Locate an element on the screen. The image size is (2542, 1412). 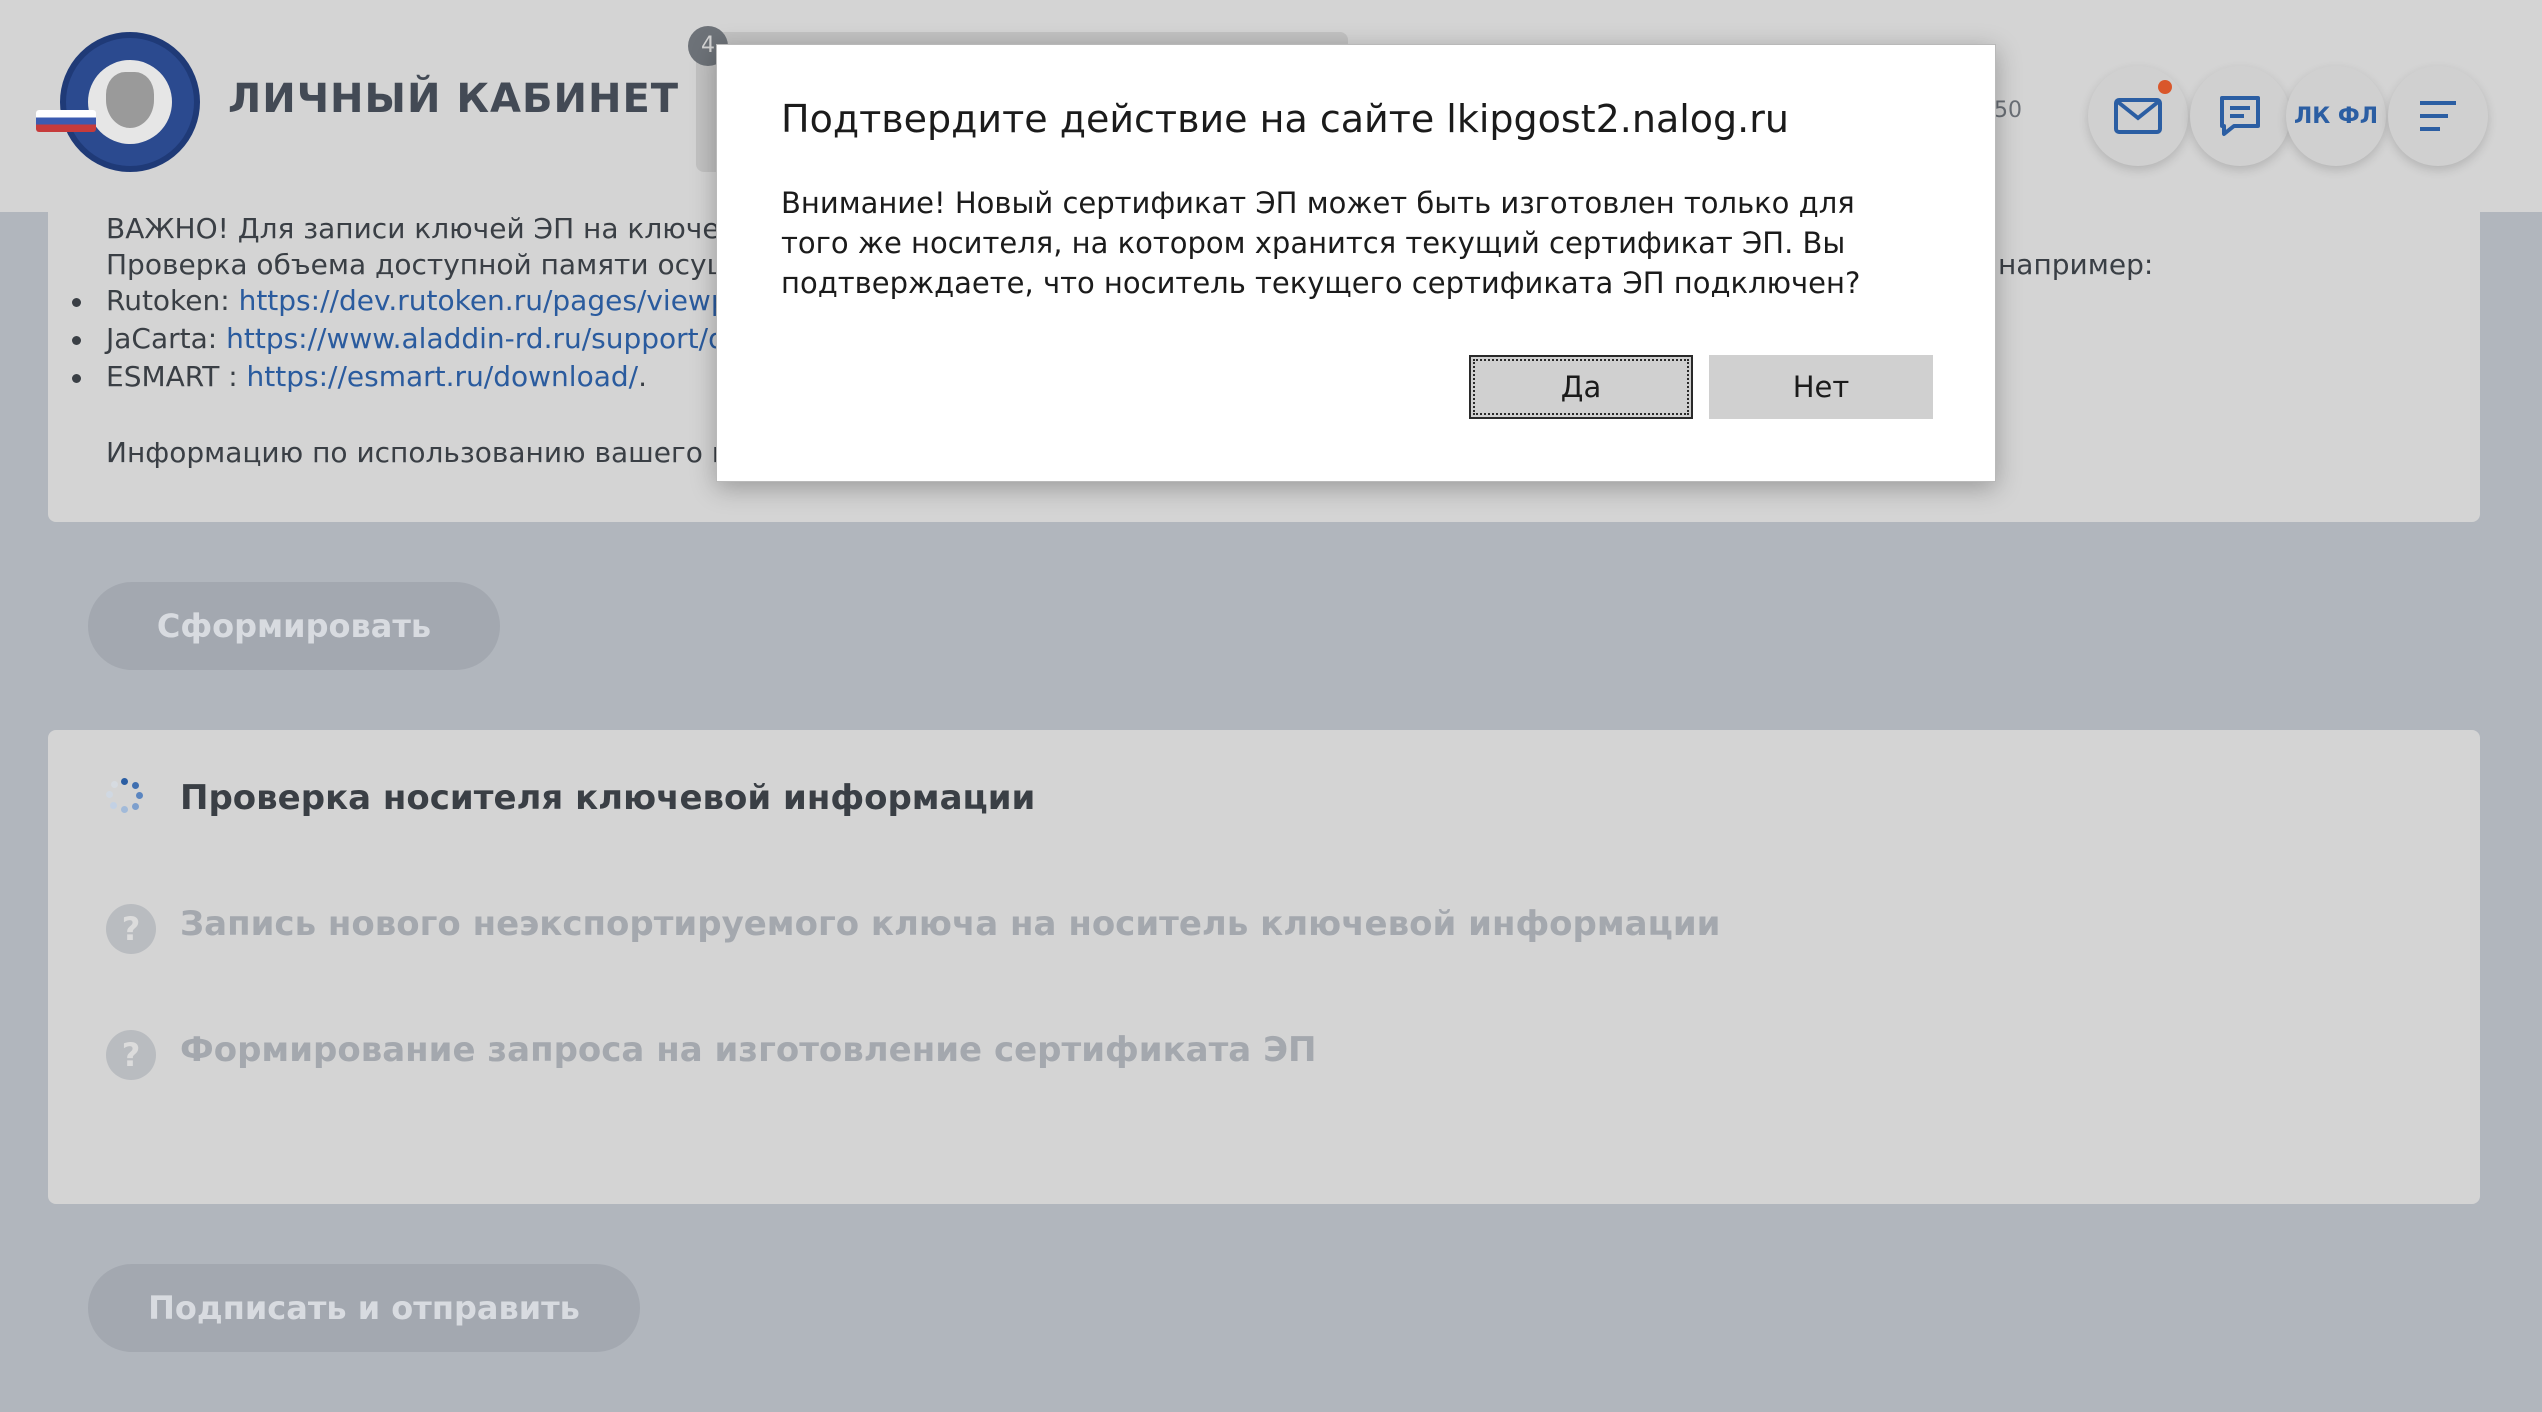
eagle-emblem-icon is located at coordinates (130, 100).